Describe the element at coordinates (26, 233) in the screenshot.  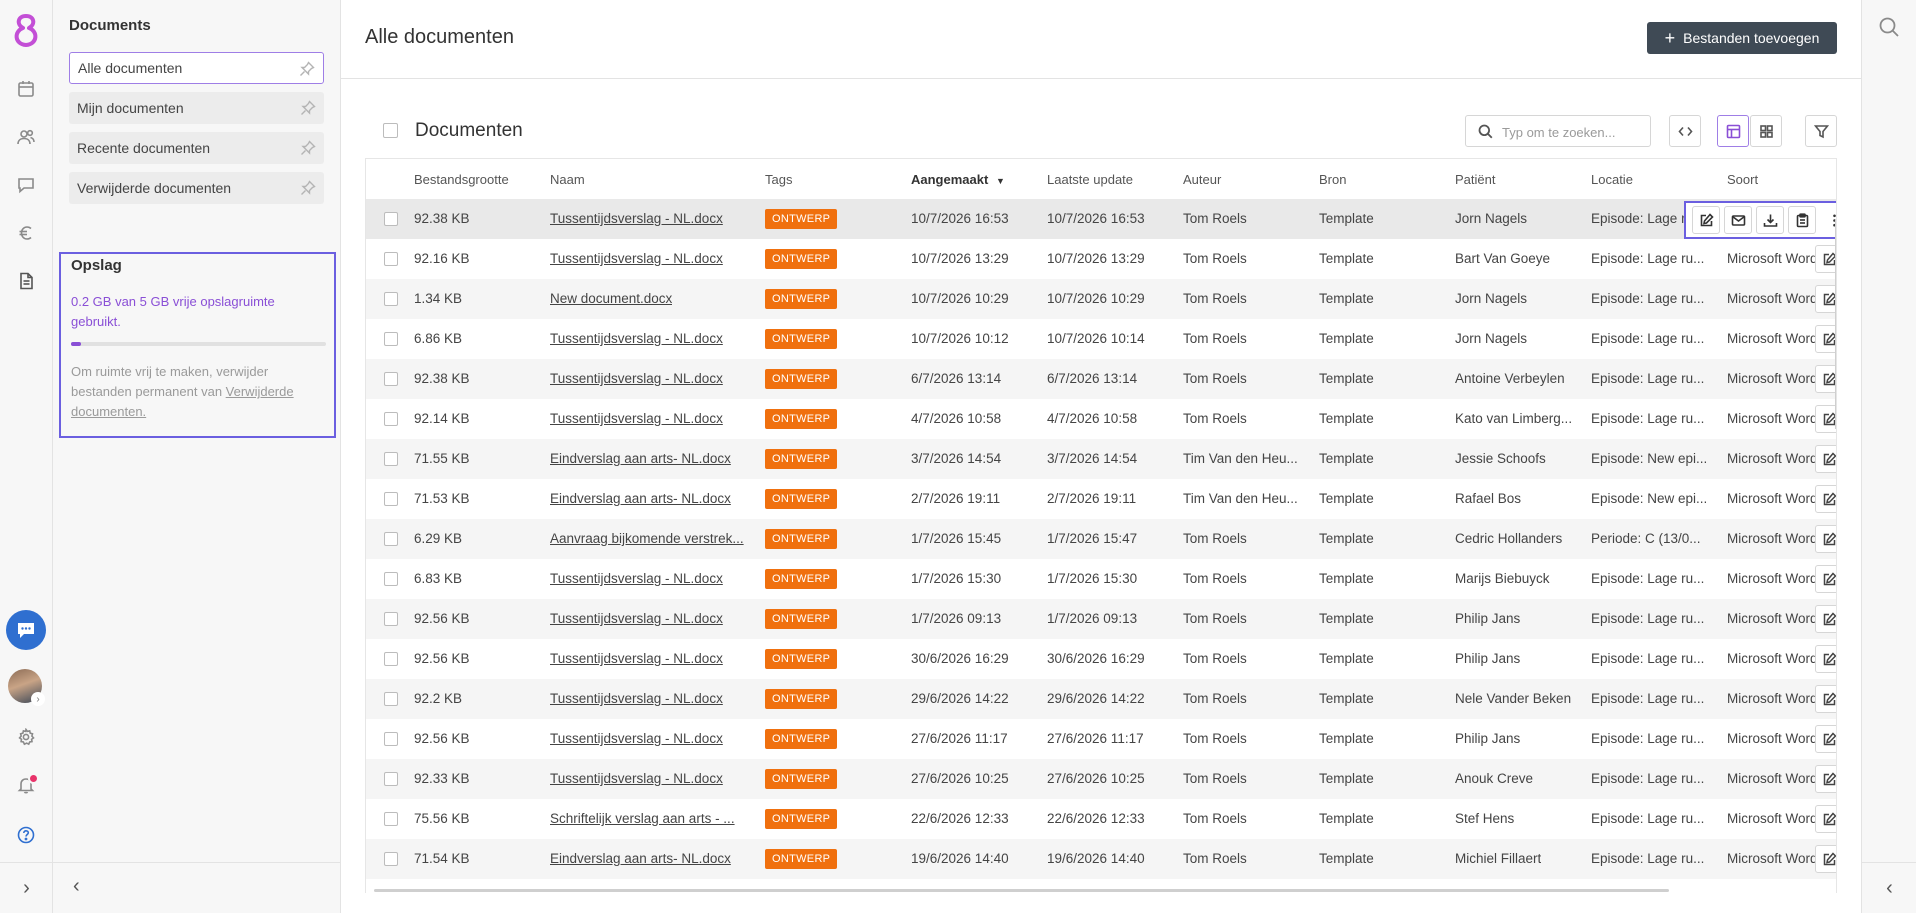
I see `euro-icon` at that location.